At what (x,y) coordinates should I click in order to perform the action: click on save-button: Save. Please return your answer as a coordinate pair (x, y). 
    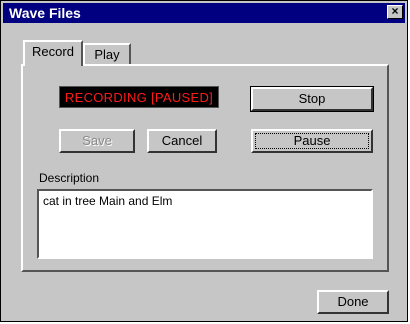
    Looking at the image, I should click on (97, 141).